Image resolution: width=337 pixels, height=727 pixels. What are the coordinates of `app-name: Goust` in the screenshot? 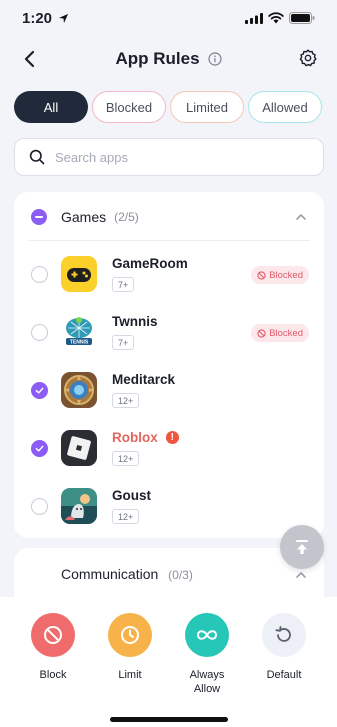 It's located at (131, 495).